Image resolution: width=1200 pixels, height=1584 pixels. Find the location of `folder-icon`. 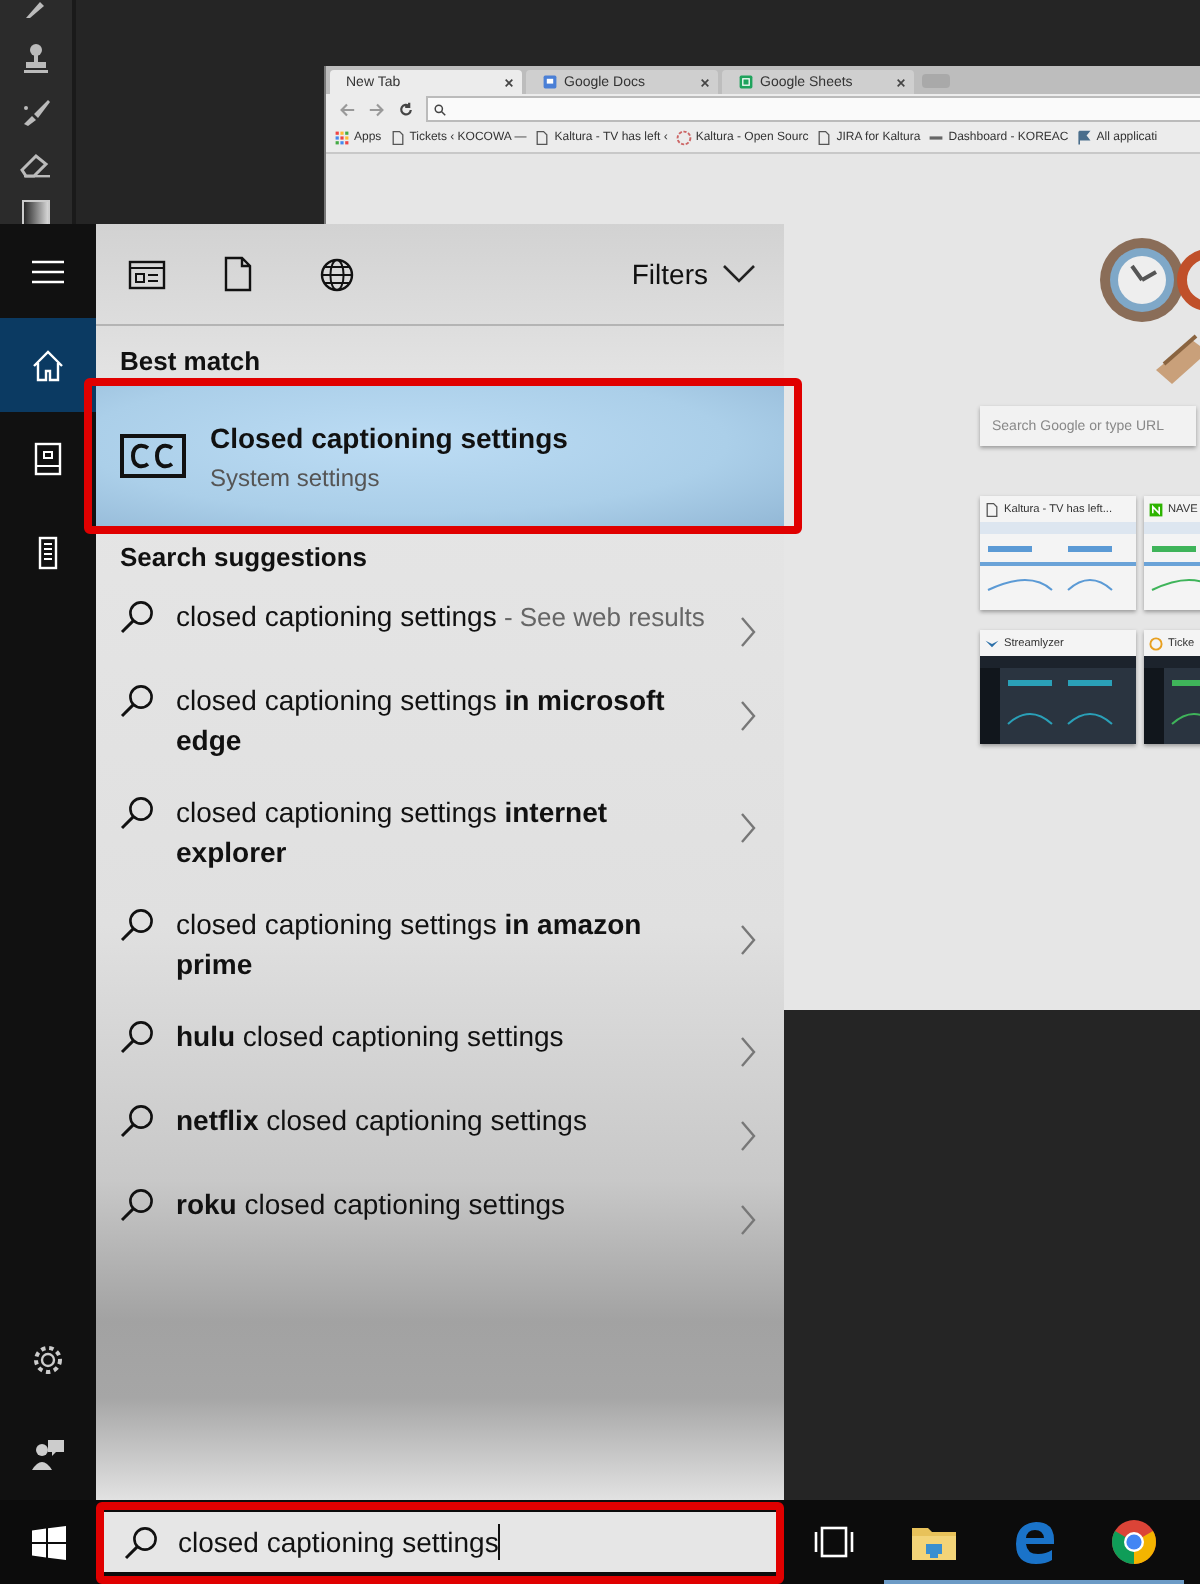

folder-icon is located at coordinates (934, 1542).